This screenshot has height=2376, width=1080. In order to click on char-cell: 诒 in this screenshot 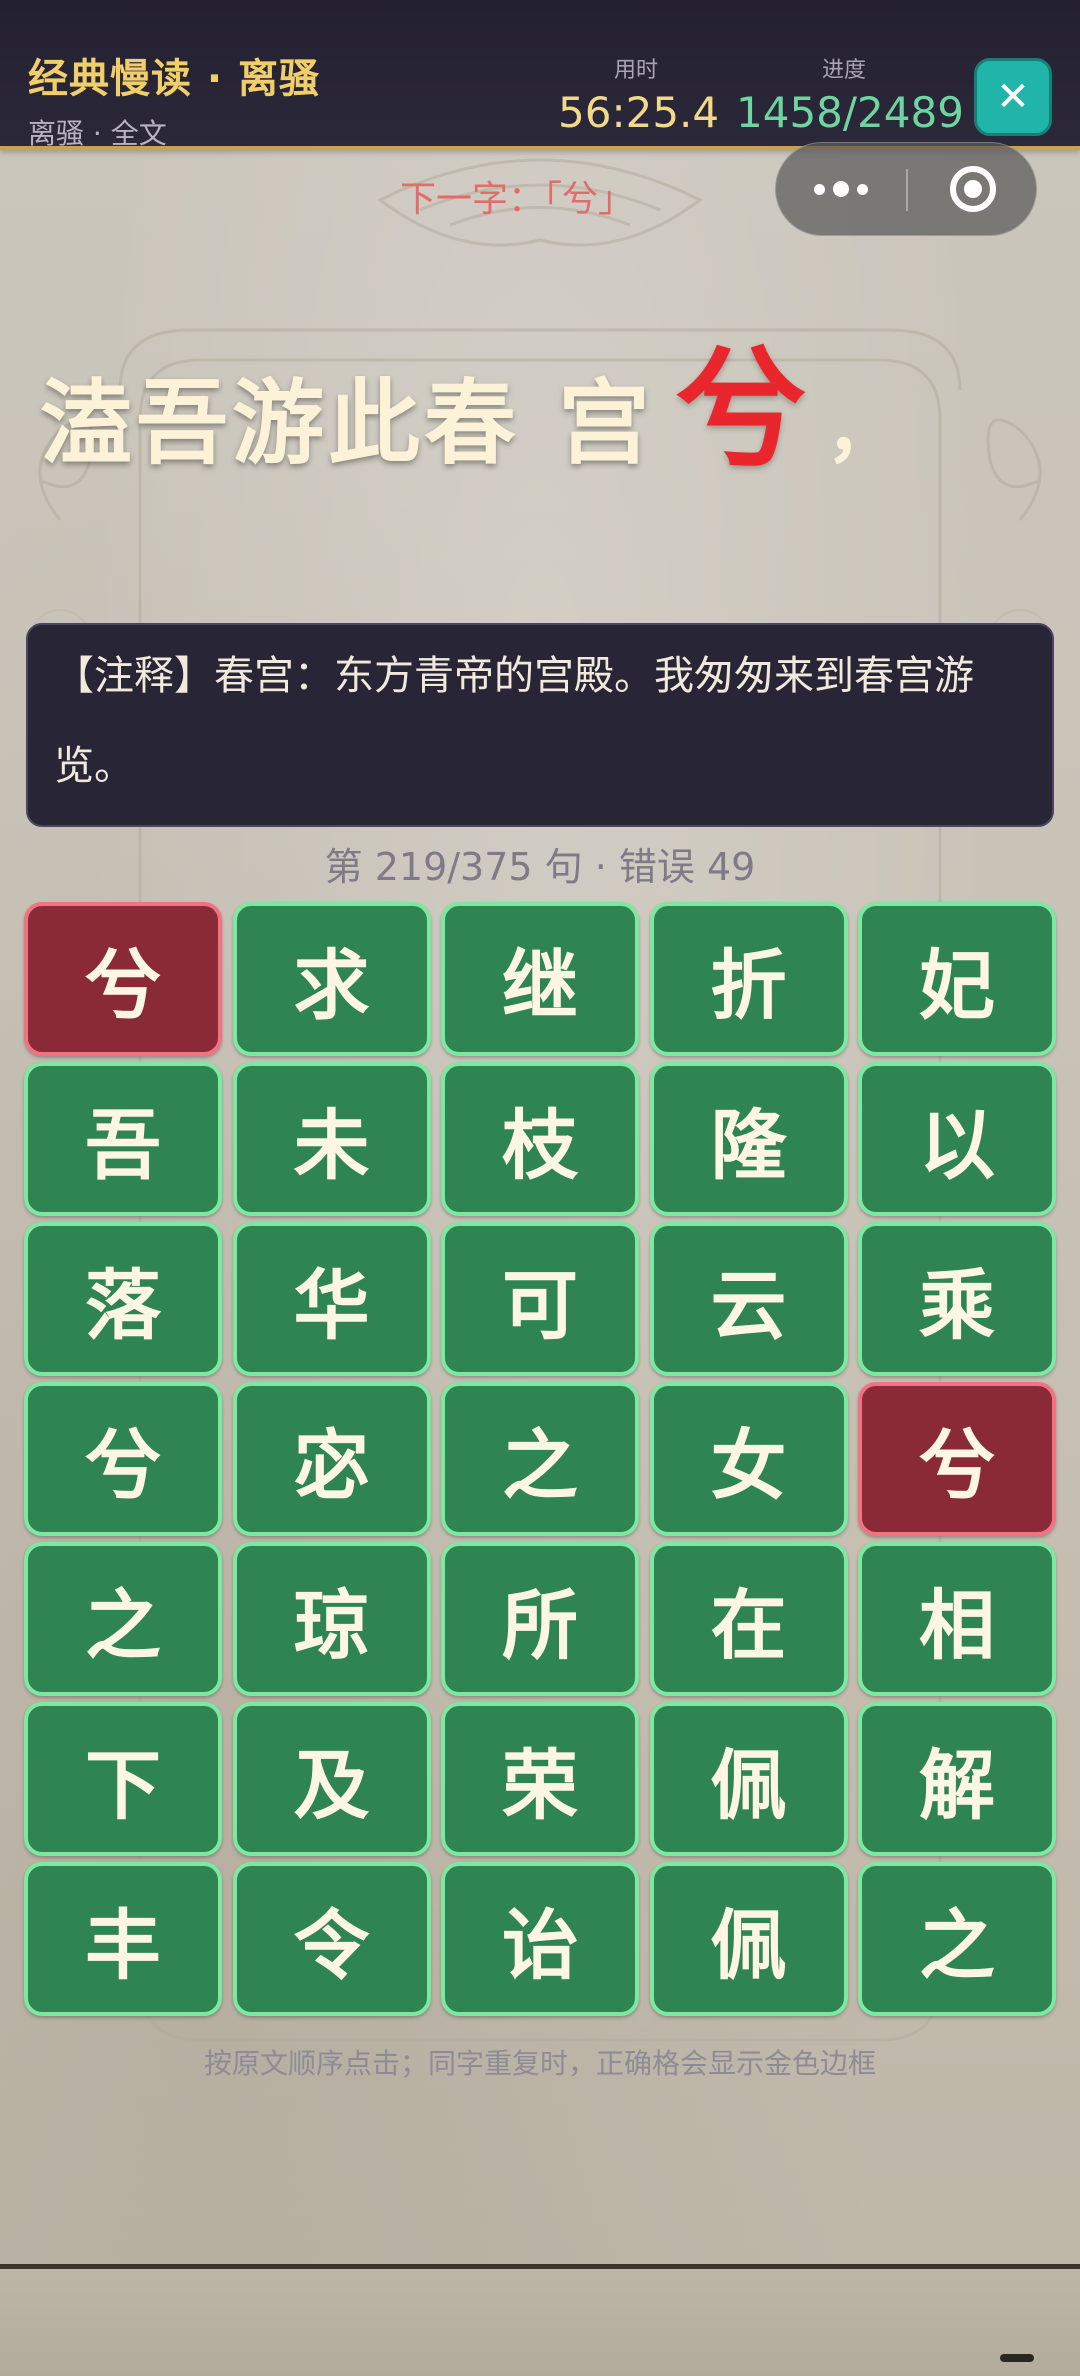, I will do `click(540, 1939)`.